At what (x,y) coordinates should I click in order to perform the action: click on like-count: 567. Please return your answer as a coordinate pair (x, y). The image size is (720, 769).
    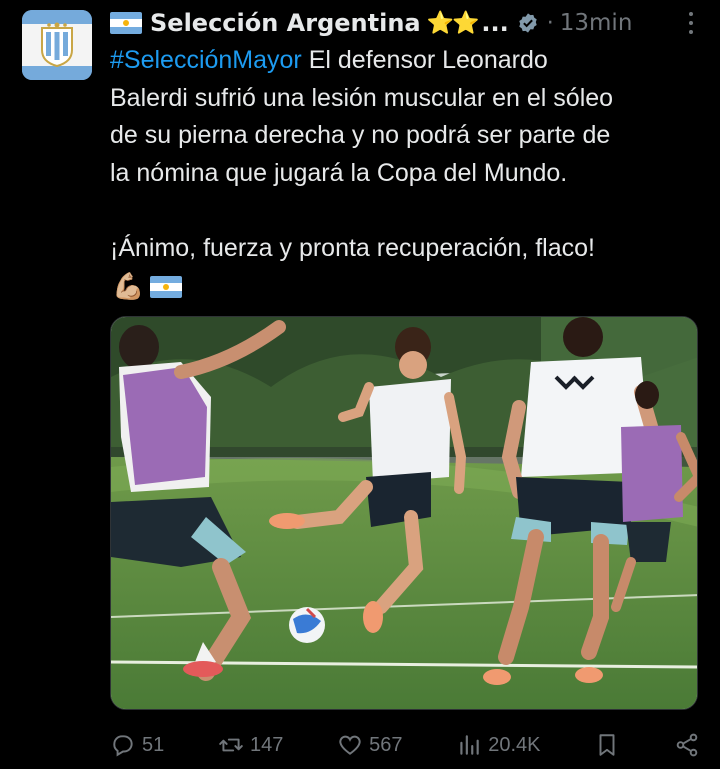
    Looking at the image, I should click on (386, 744).